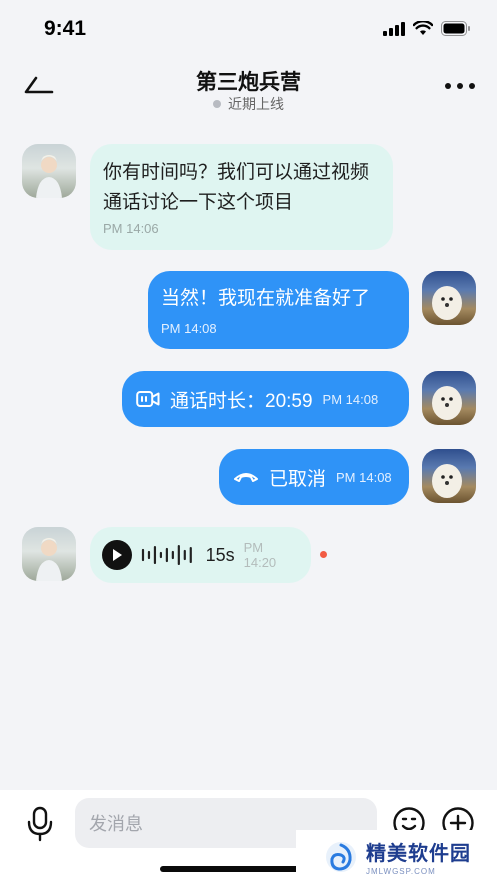 This screenshot has width=497, height=883. Describe the element at coordinates (220, 554) in the screenshot. I see `voice-duration: 15s` at that location.